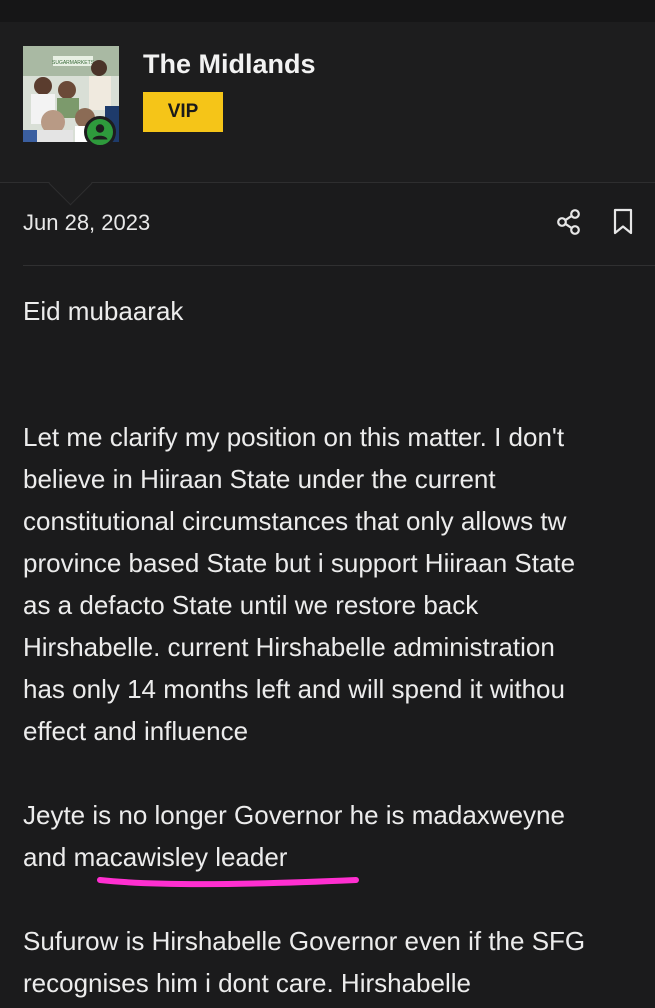 This screenshot has width=655, height=1008. Describe the element at coordinates (86, 223) in the screenshot. I see `post-date: Jun 28, 2023` at that location.